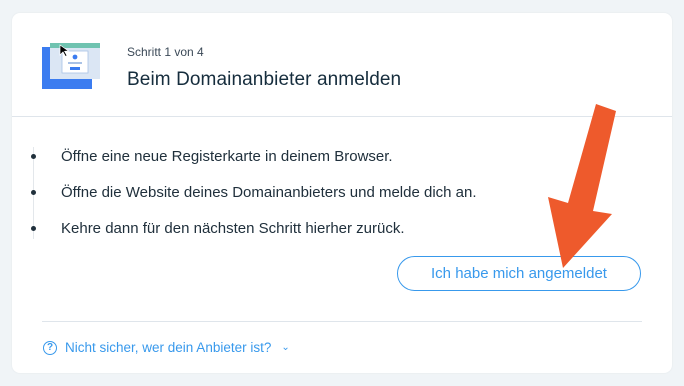  Describe the element at coordinates (50, 347) in the screenshot. I see `question-circle-icon: ?` at that location.